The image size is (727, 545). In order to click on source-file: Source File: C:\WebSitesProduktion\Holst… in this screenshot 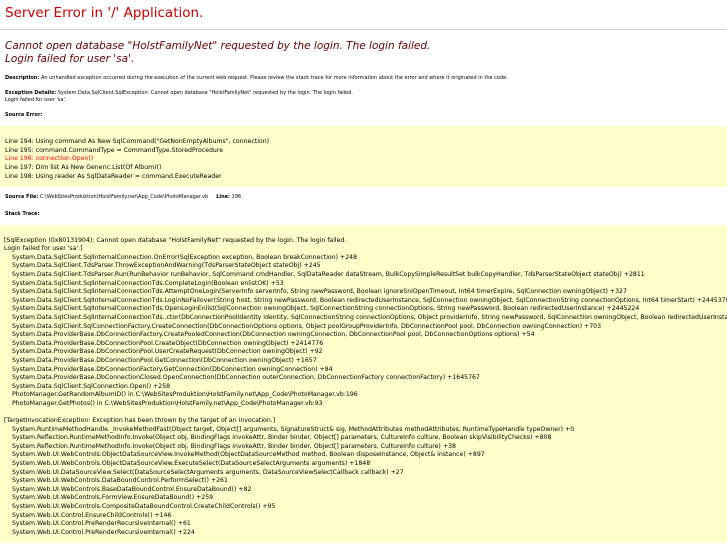, I will do `click(363, 197)`.